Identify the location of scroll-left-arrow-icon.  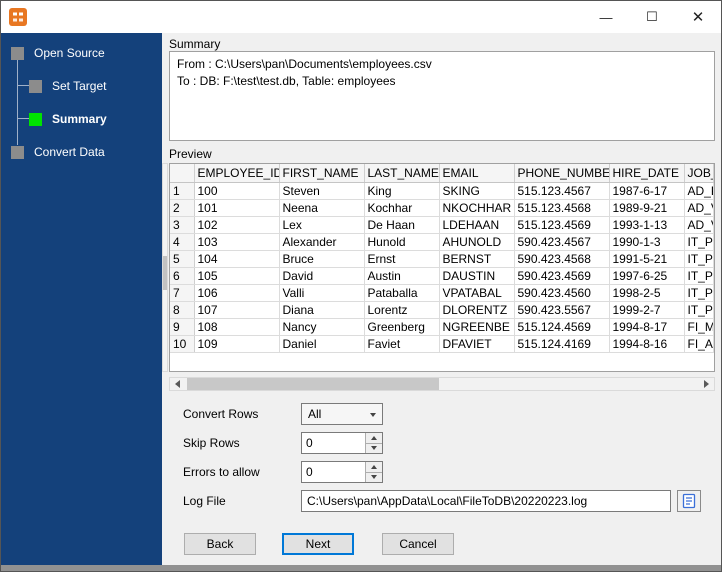
(177, 384).